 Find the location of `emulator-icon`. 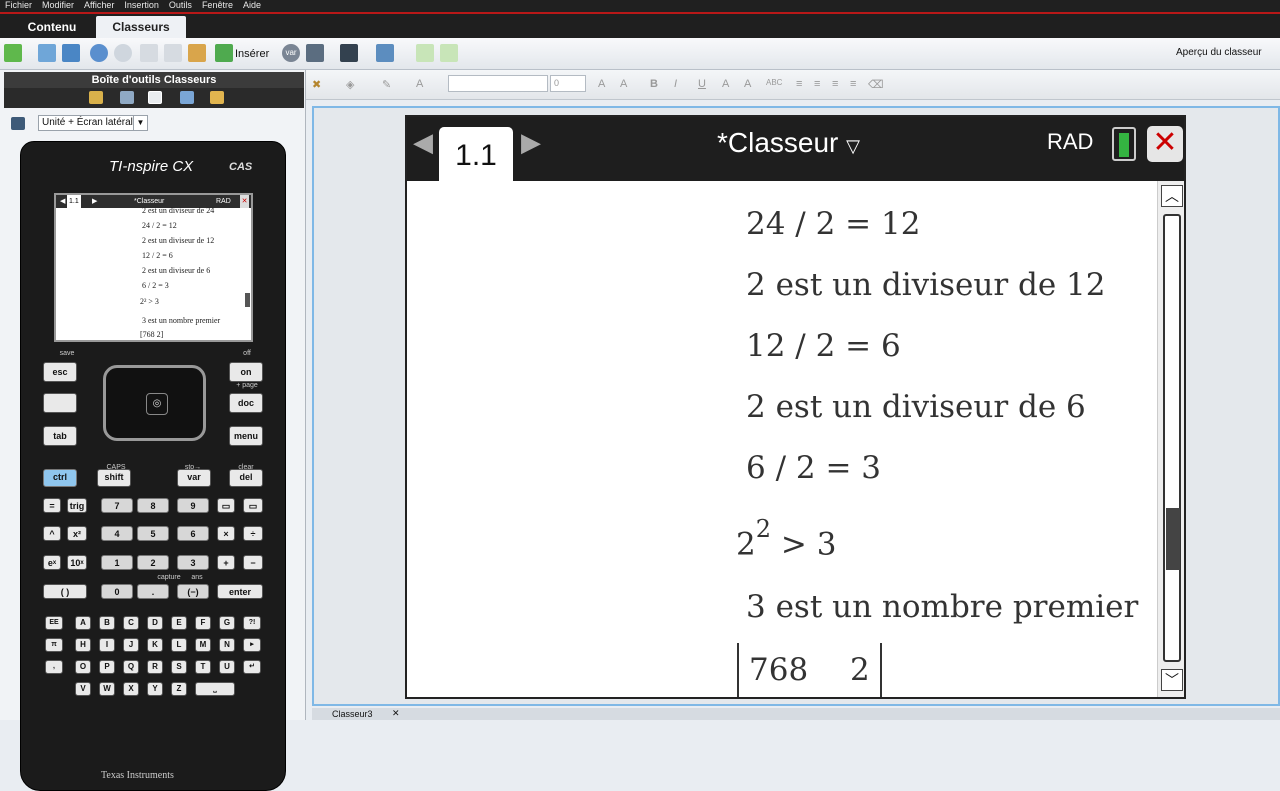

emulator-icon is located at coordinates (155, 97).